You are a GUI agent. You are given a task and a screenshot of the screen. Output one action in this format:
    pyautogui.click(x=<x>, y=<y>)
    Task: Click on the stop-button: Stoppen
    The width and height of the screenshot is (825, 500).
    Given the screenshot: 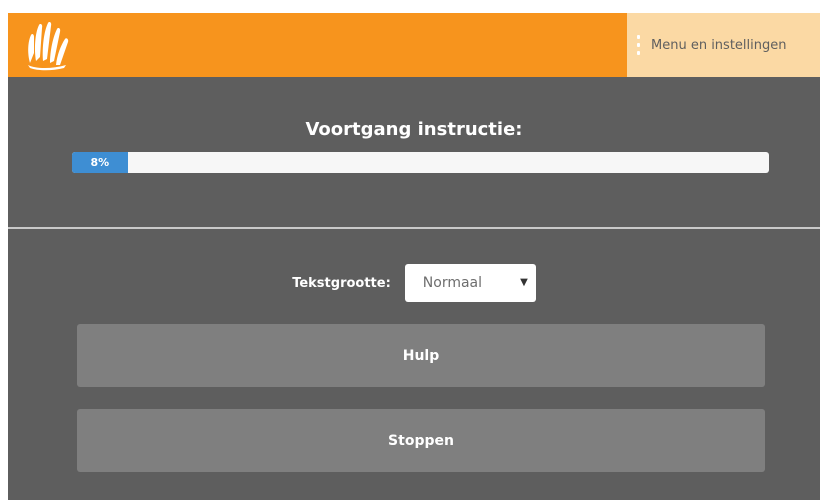 What is the action you would take?
    pyautogui.click(x=421, y=440)
    